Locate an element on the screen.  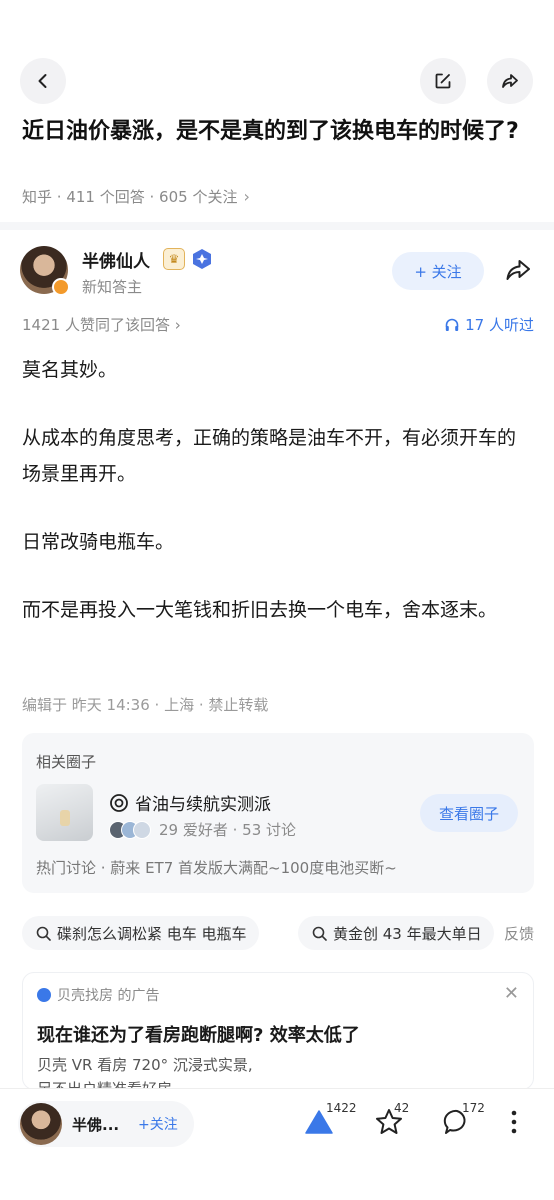
bottom-action-bar: 半佛... +关注 1422 42 172 is located at coordinates (277, 1144).